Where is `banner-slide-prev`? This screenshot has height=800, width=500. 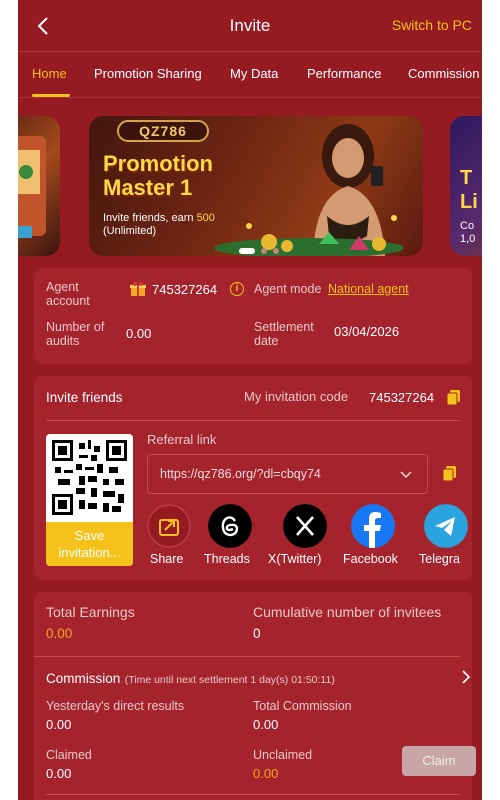 banner-slide-prev is located at coordinates (39, 186).